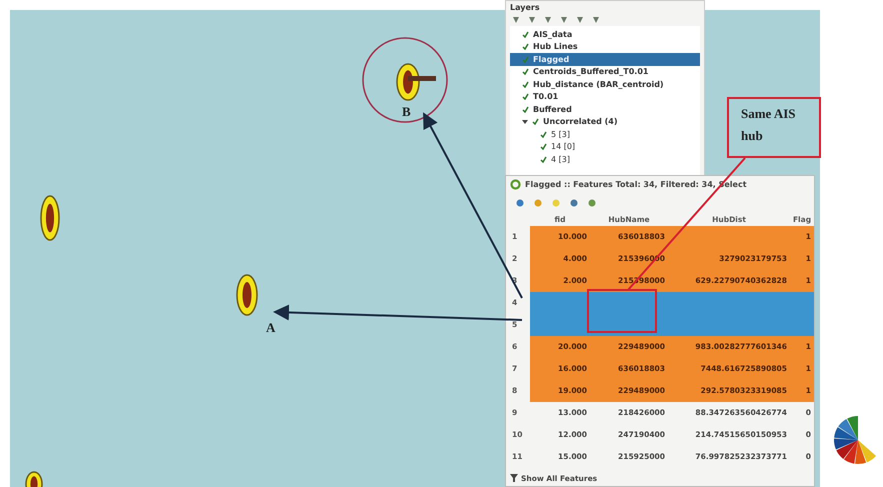 Image resolution: width=883 pixels, height=487 pixels. Describe the element at coordinates (605, 134) in the screenshot. I see `layer-item: 5 [3]` at that location.